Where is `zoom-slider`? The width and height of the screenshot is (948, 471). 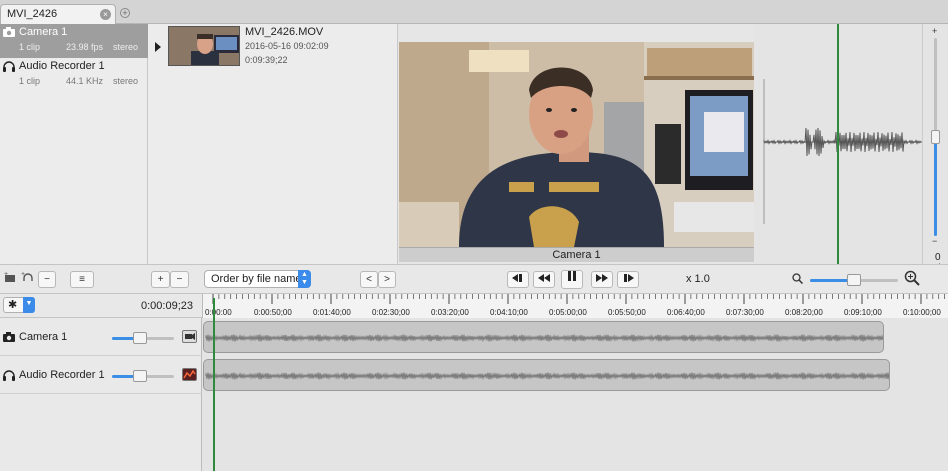
zoom-slider is located at coordinates (854, 280).